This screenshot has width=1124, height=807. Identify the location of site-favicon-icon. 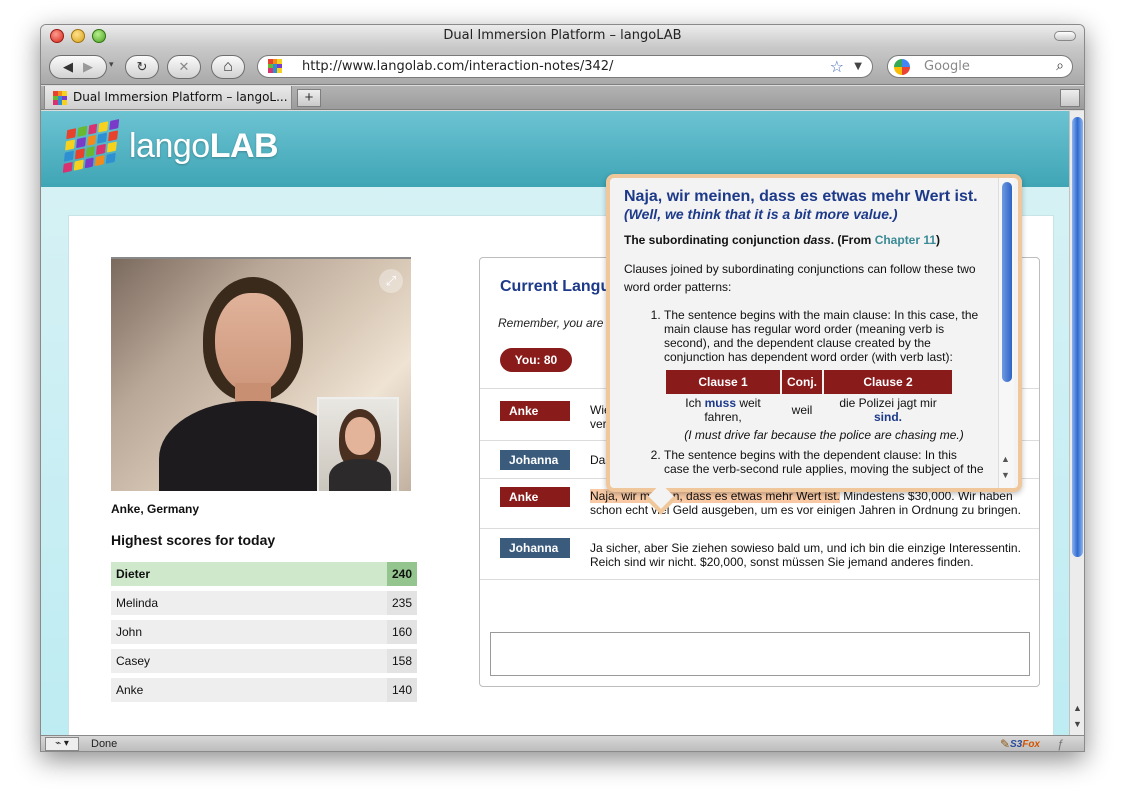
(275, 66).